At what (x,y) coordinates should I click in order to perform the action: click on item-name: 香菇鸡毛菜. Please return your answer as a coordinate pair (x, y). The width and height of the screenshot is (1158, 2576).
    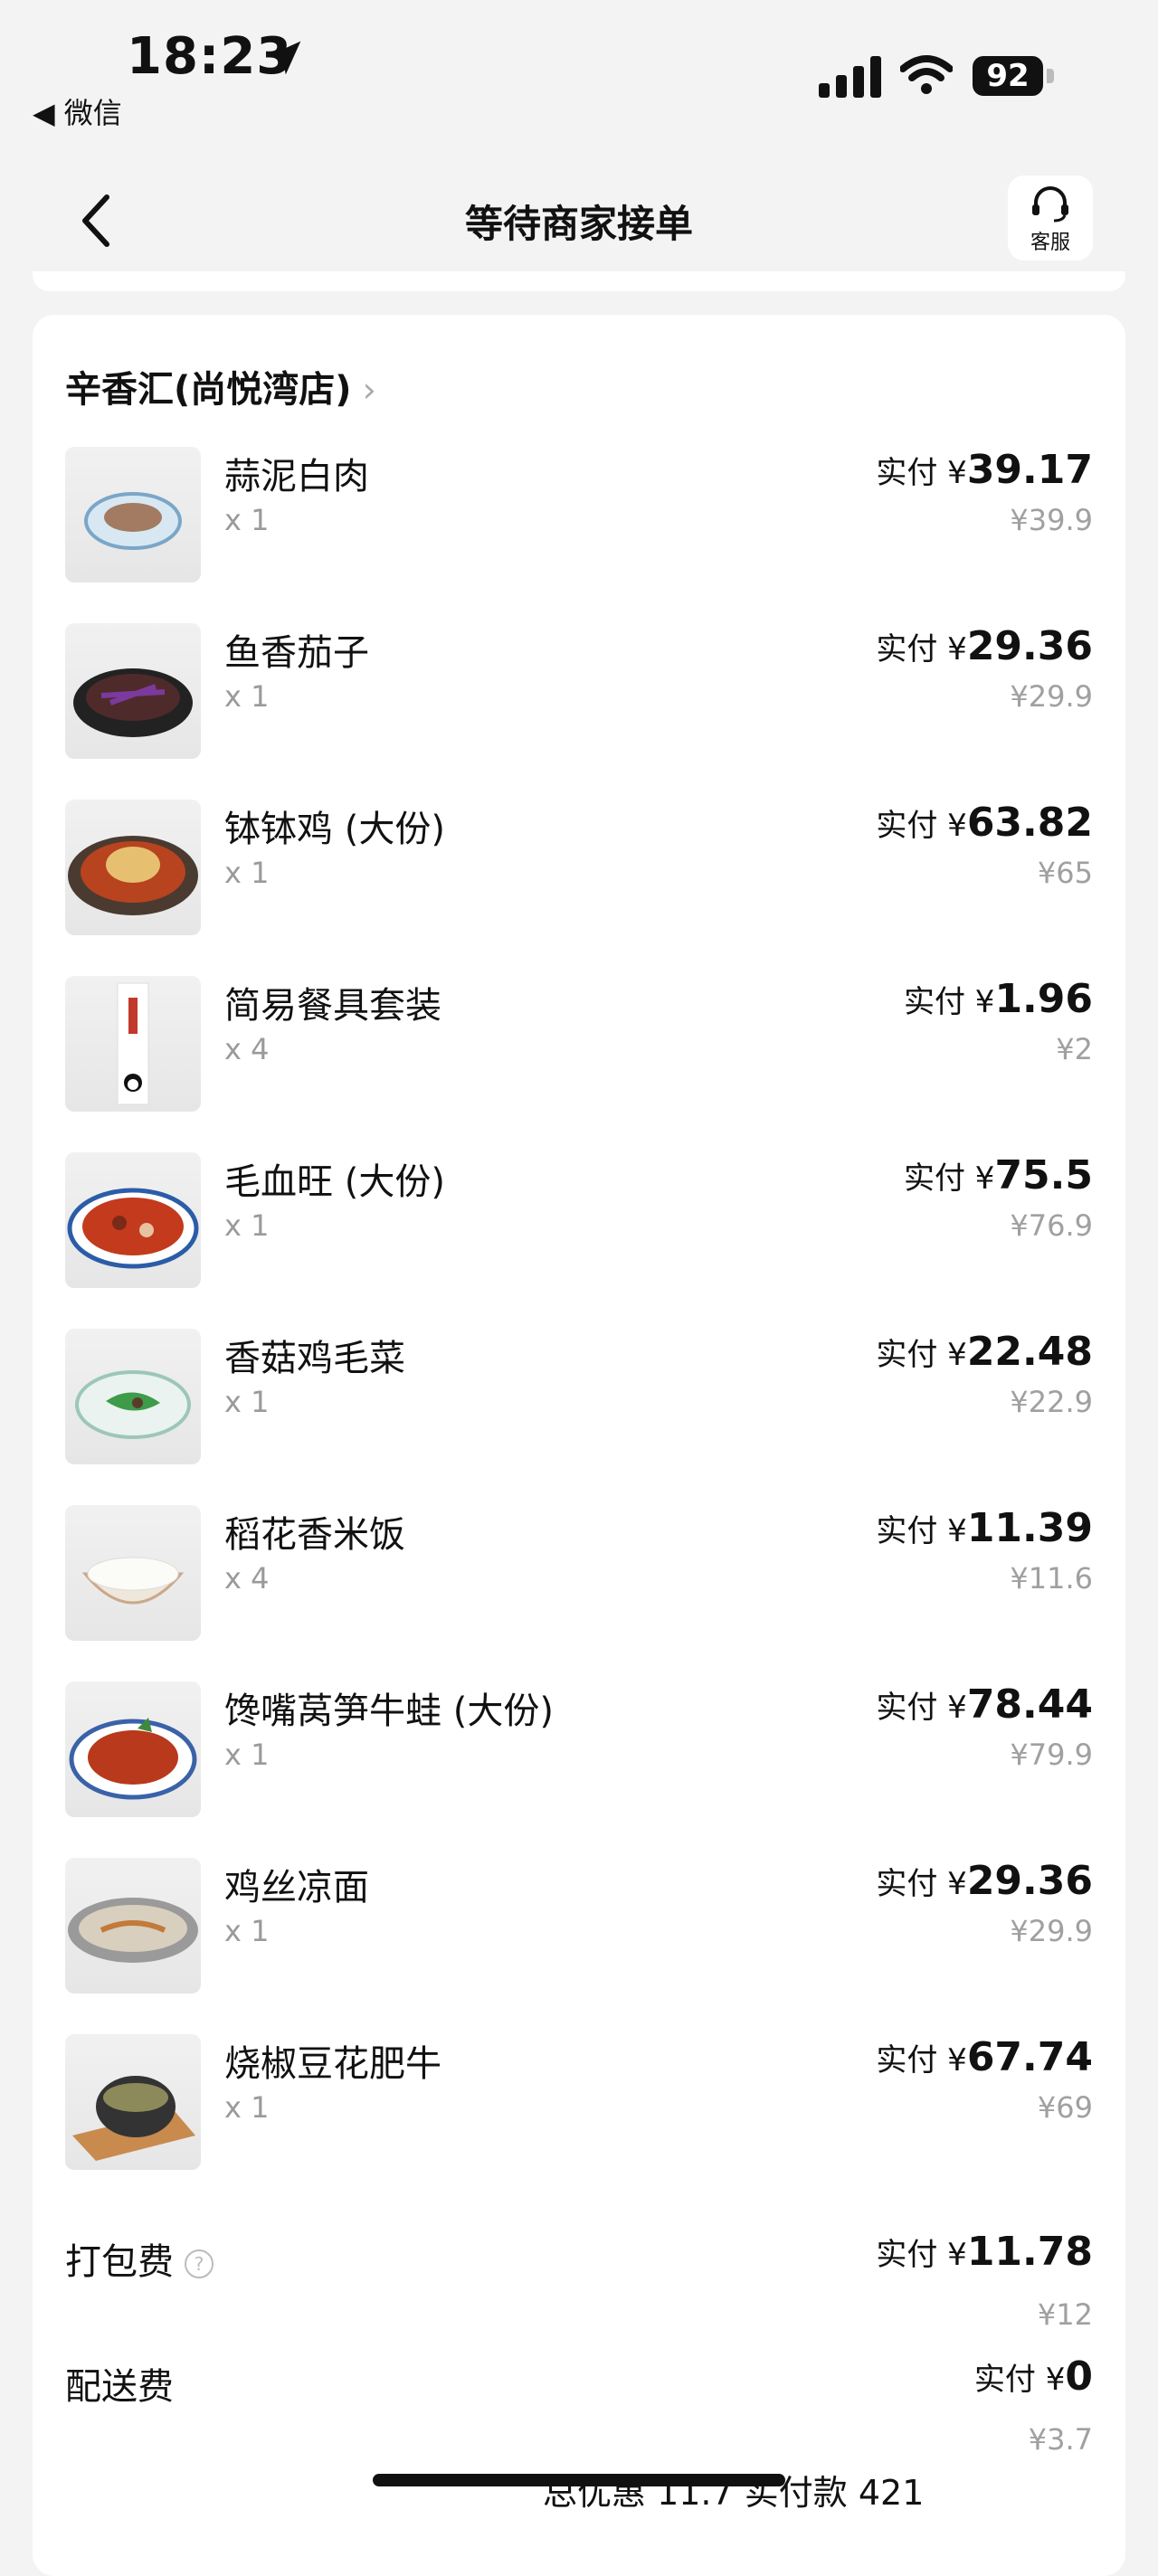
    Looking at the image, I should click on (314, 1358).